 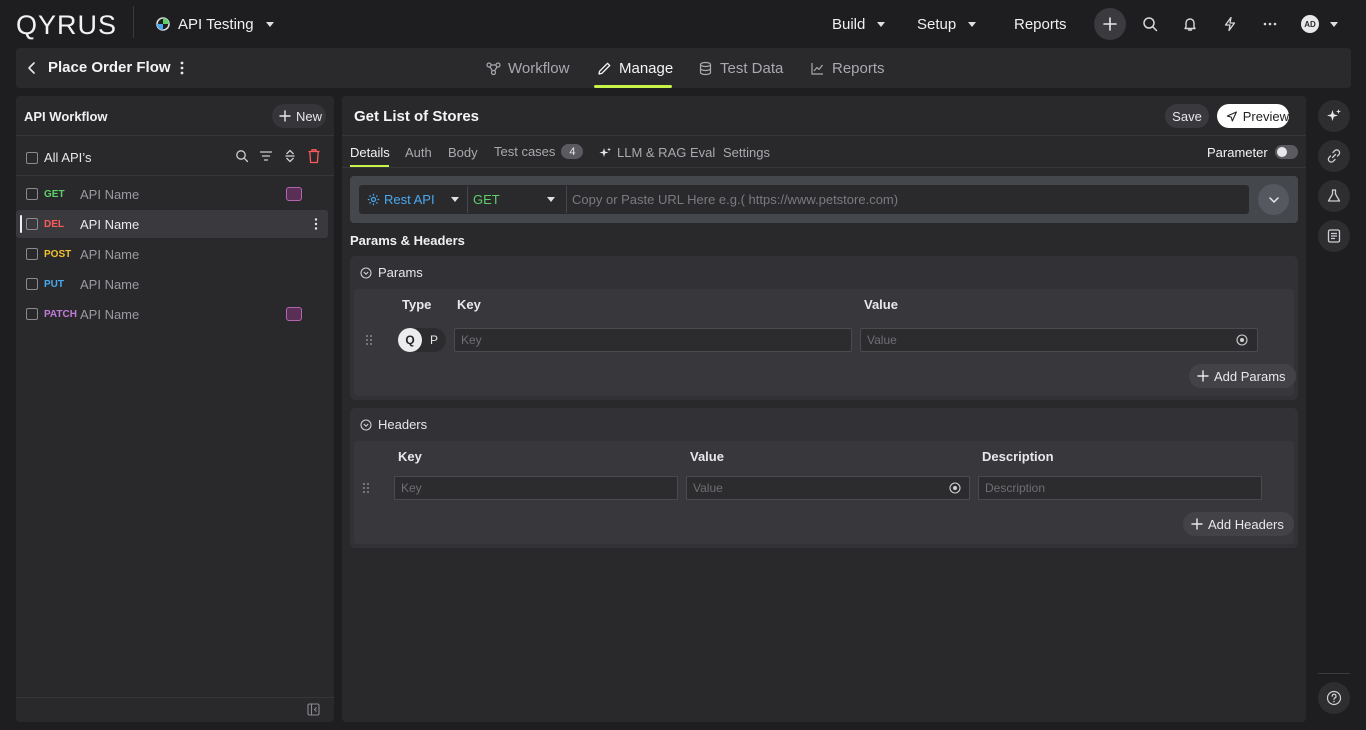 I want to click on http-method-select: GET, so click(x=514, y=199).